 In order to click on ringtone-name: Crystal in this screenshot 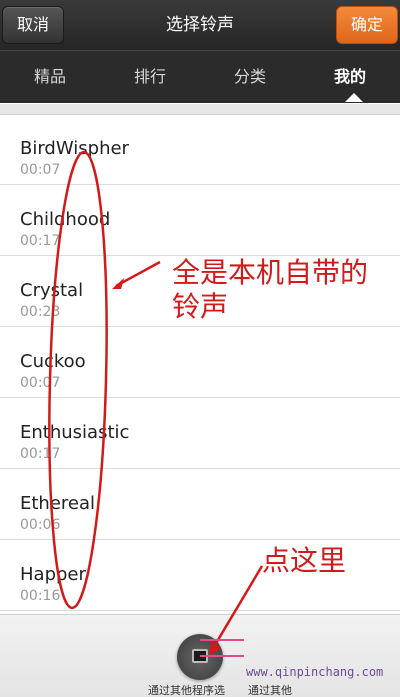, I will do `click(52, 290)`.